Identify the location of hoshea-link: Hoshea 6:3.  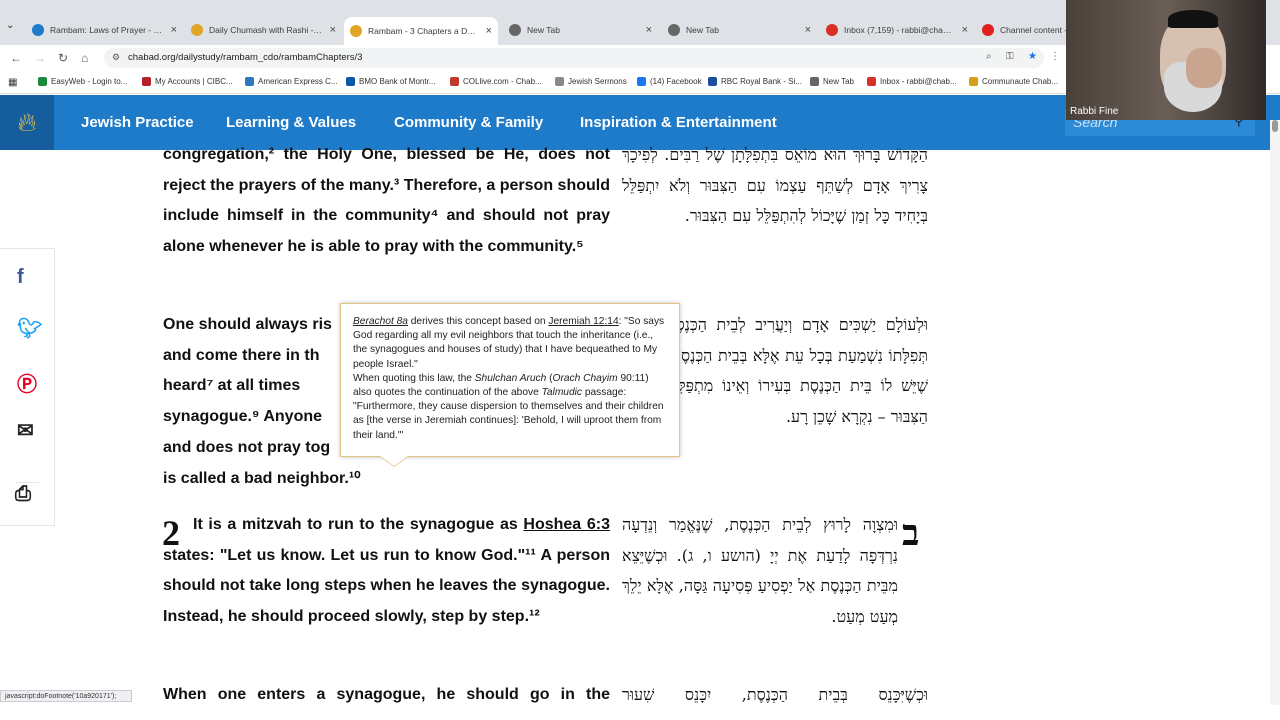
(566, 524).